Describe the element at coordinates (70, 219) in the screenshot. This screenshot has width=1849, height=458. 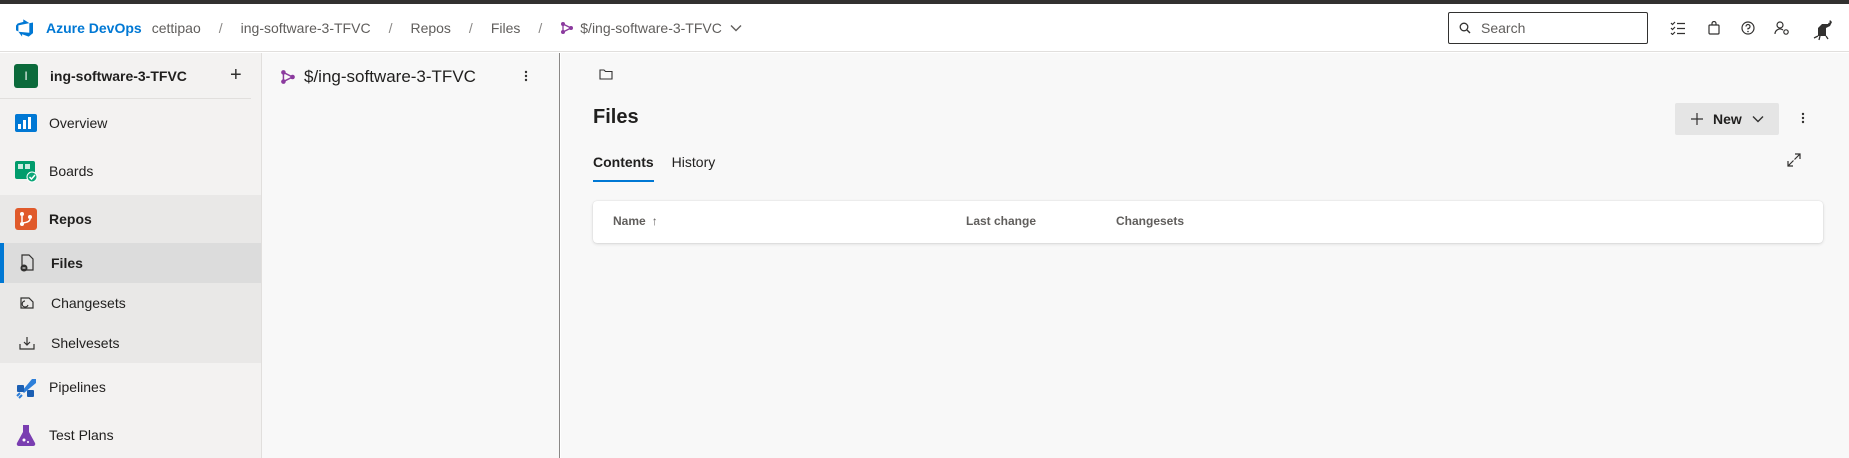
I see `nav-item-label: Repos` at that location.